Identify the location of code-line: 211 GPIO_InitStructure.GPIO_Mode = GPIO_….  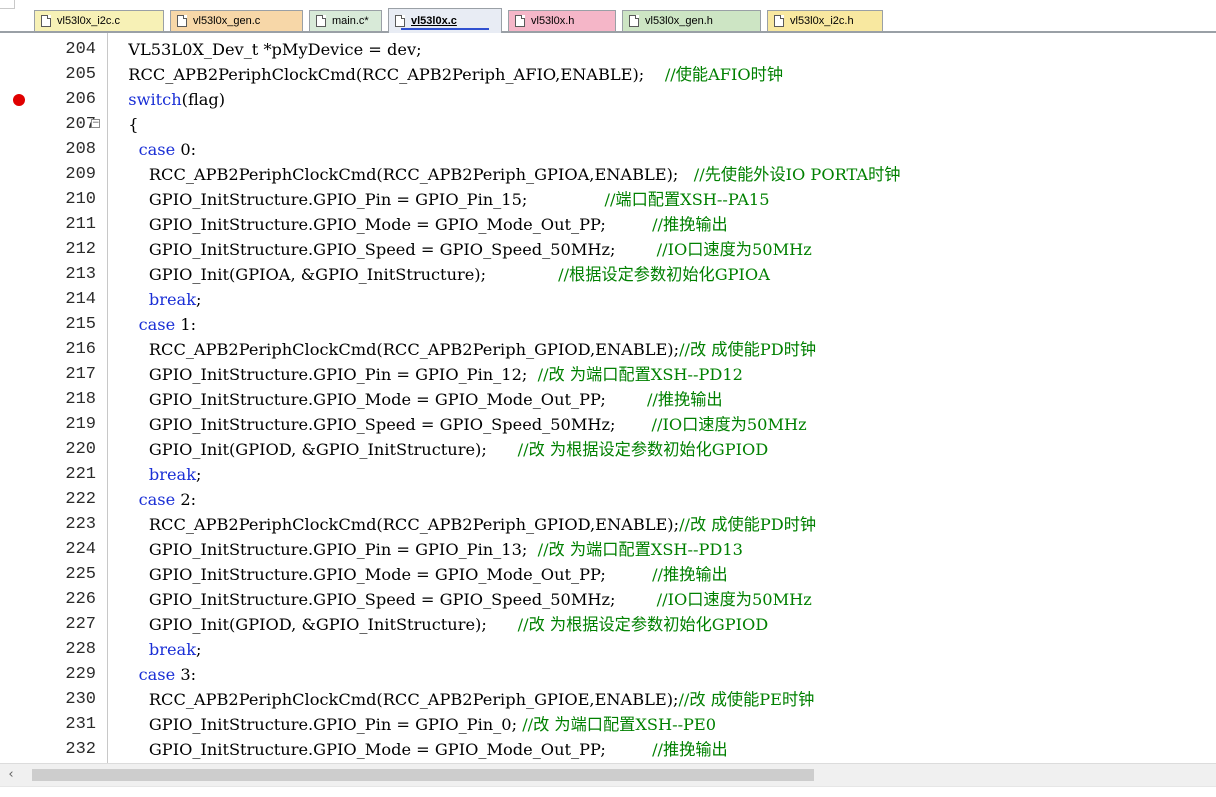
(608, 224).